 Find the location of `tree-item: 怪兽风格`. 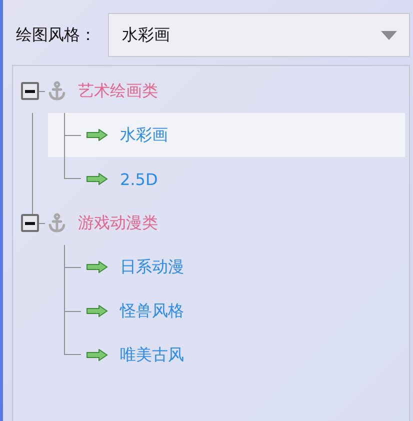

tree-item: 怪兽风格 is located at coordinates (226, 311).